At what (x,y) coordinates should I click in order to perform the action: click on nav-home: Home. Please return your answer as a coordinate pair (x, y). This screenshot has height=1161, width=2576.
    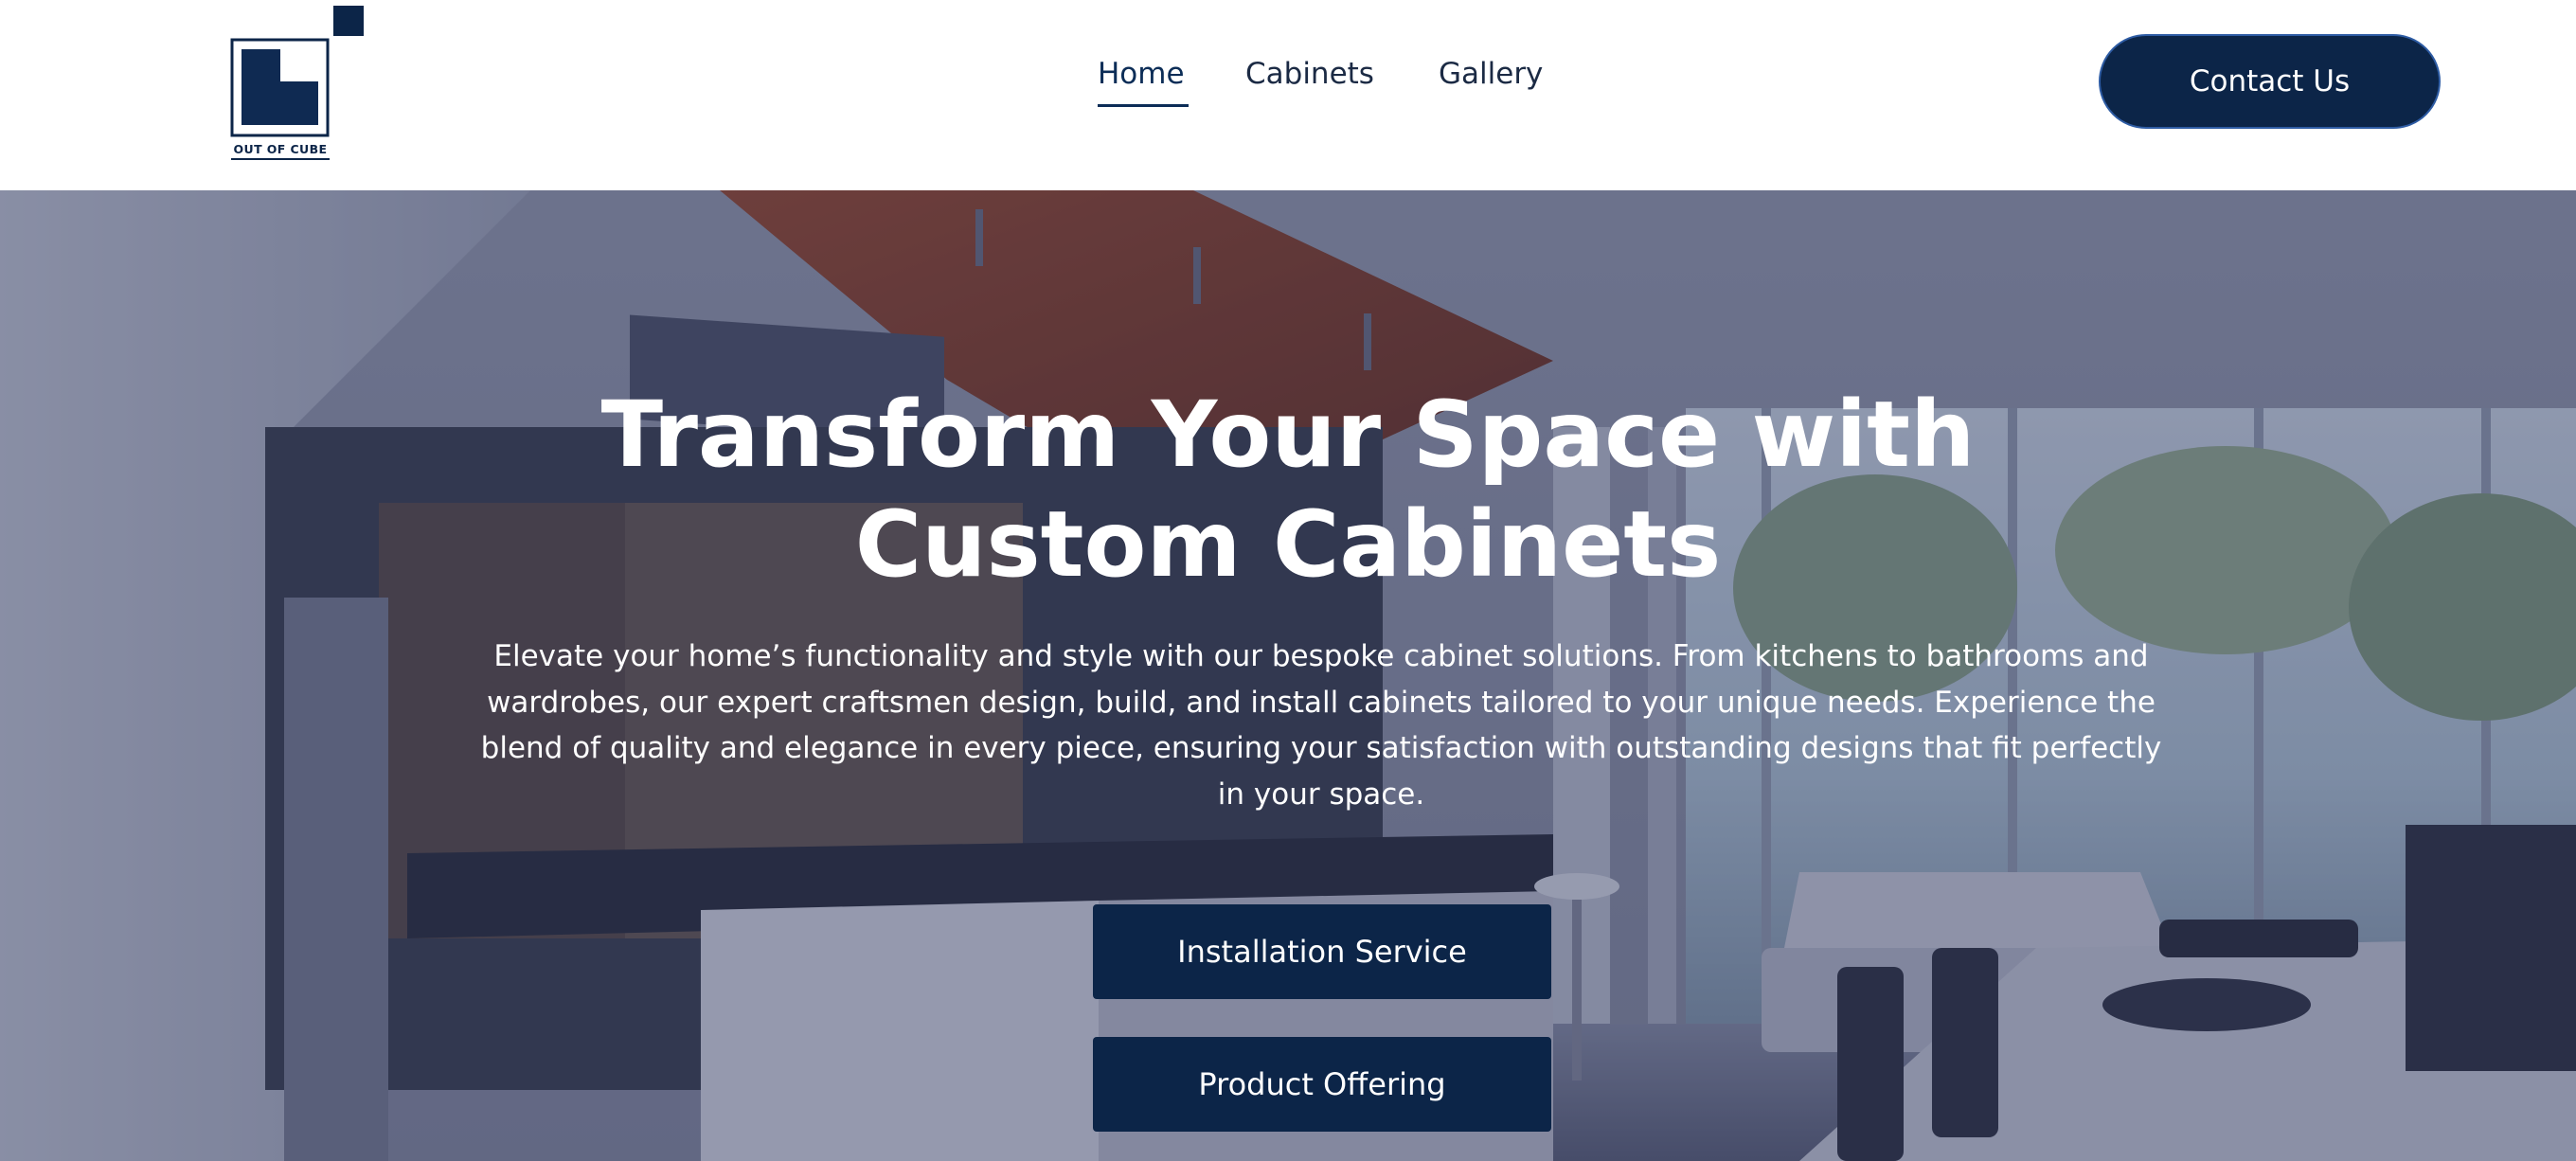
    Looking at the image, I should click on (1144, 83).